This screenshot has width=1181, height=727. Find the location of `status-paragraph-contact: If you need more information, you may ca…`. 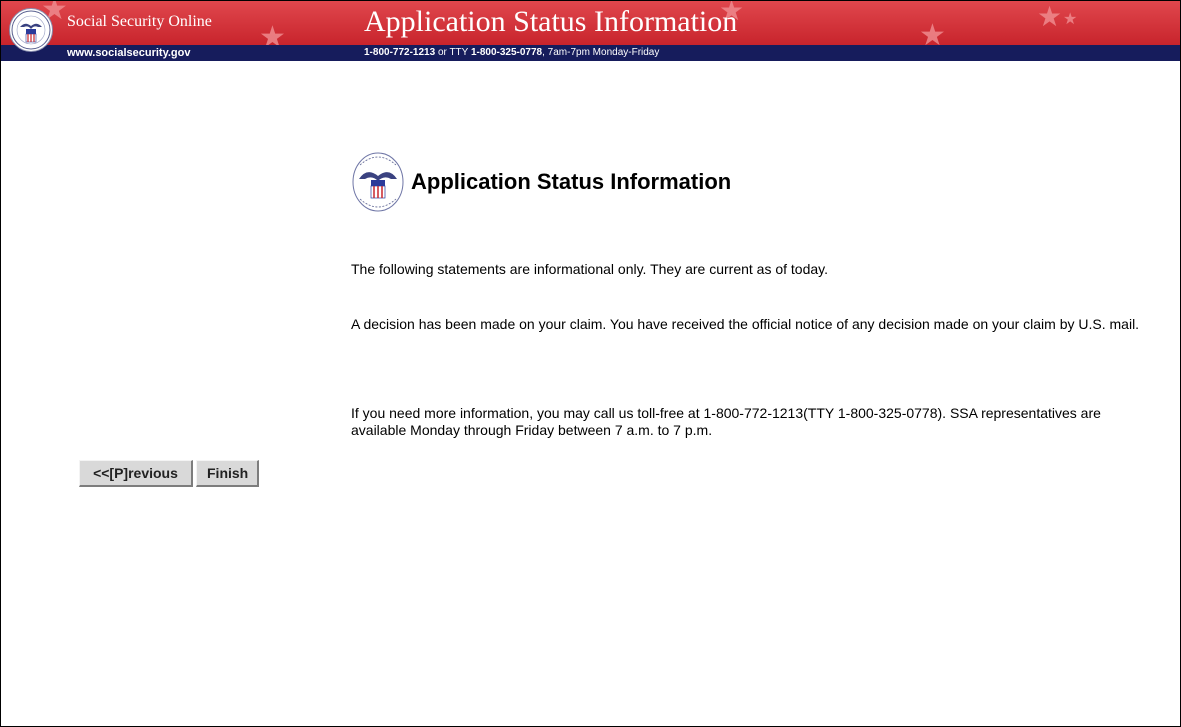

status-paragraph-contact: If you need more information, you may ca… is located at coordinates (726, 421).